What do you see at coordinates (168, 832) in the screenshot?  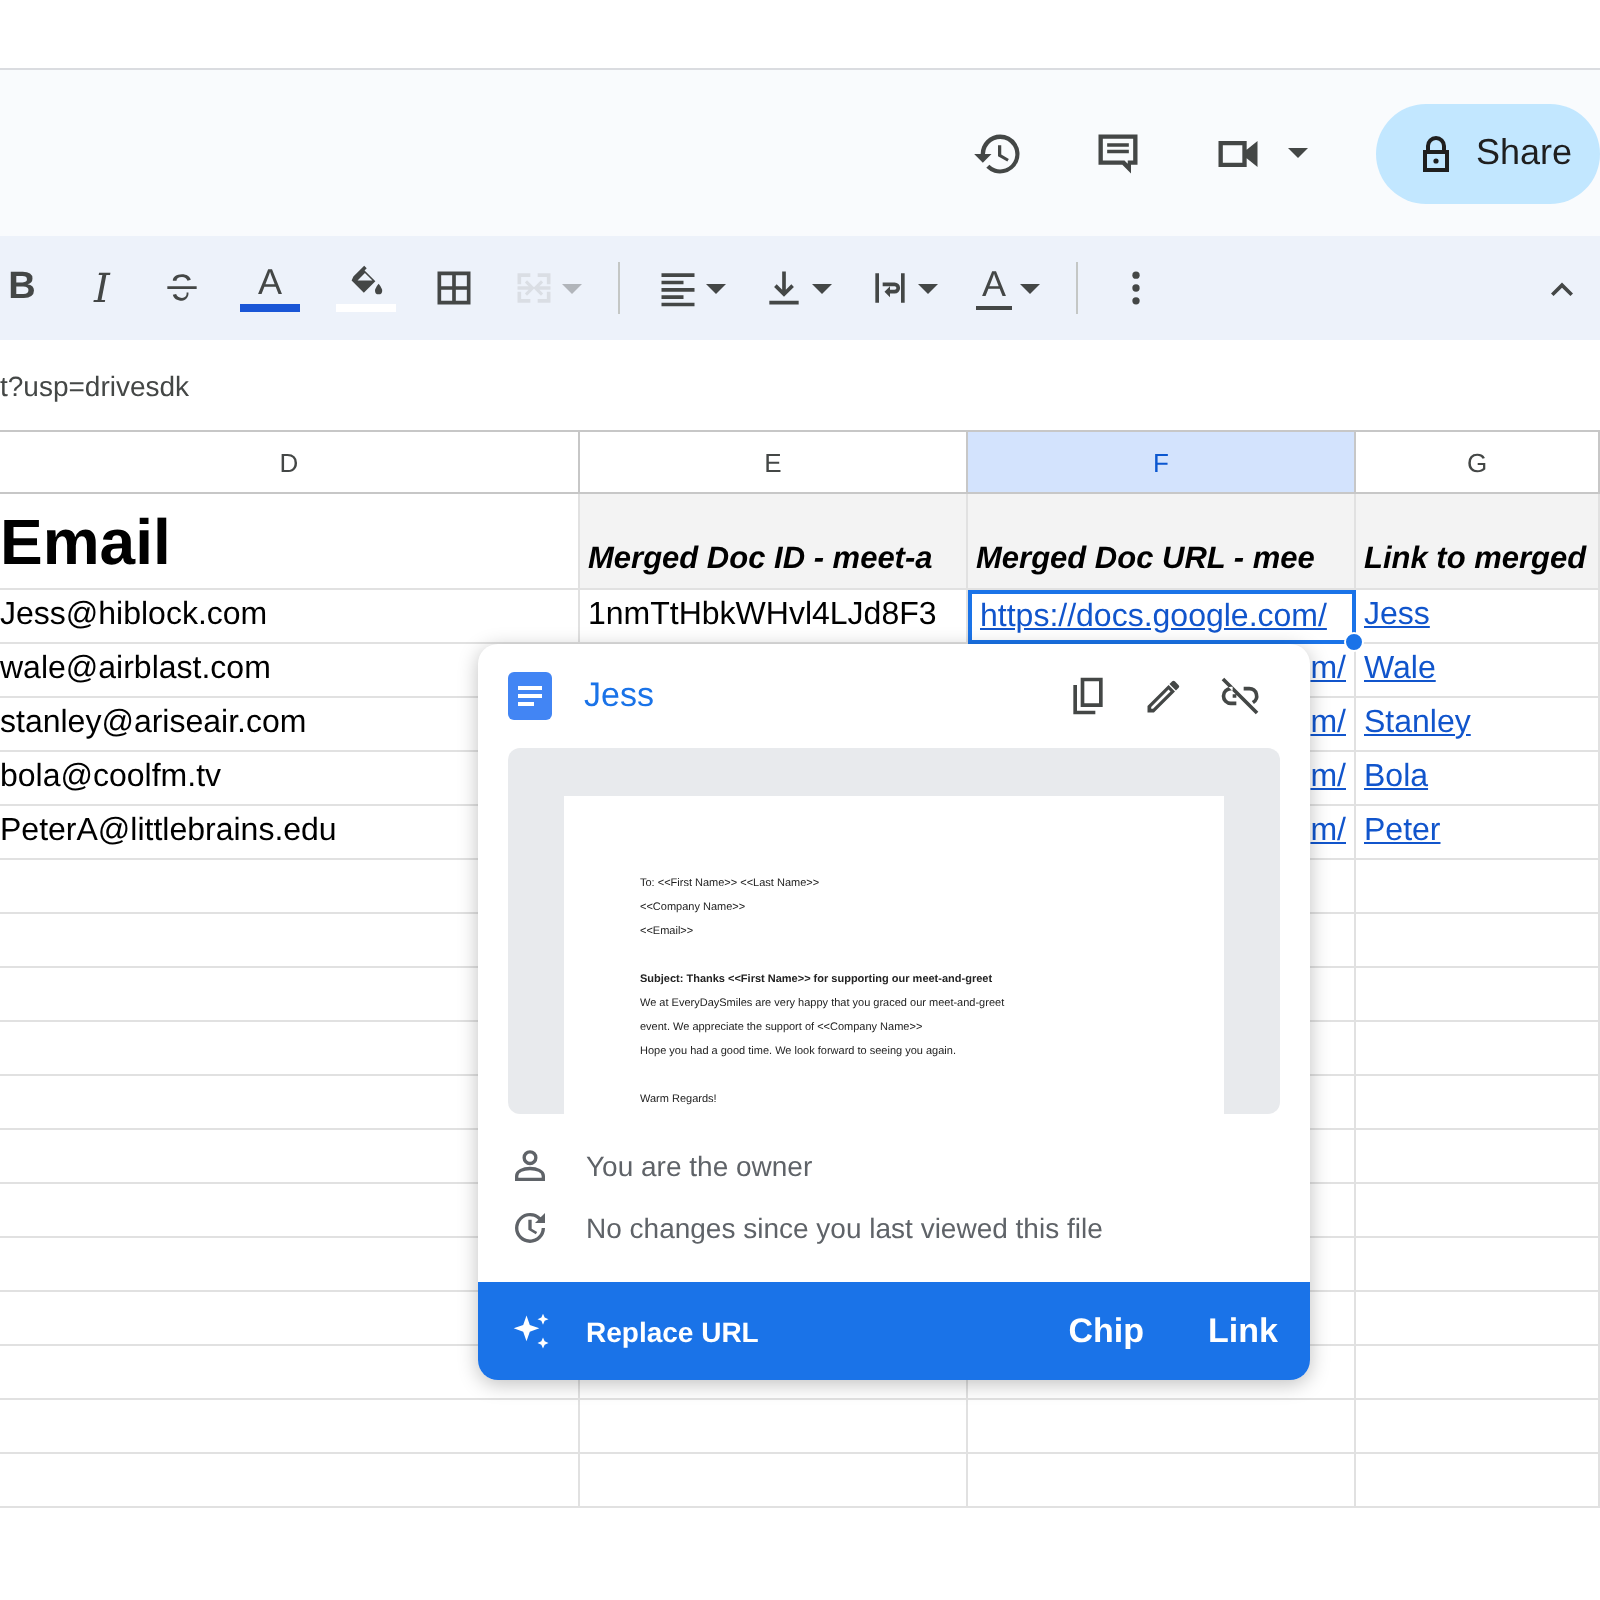 I see `cell-text: PeterA@littlebrains.edu` at bounding box center [168, 832].